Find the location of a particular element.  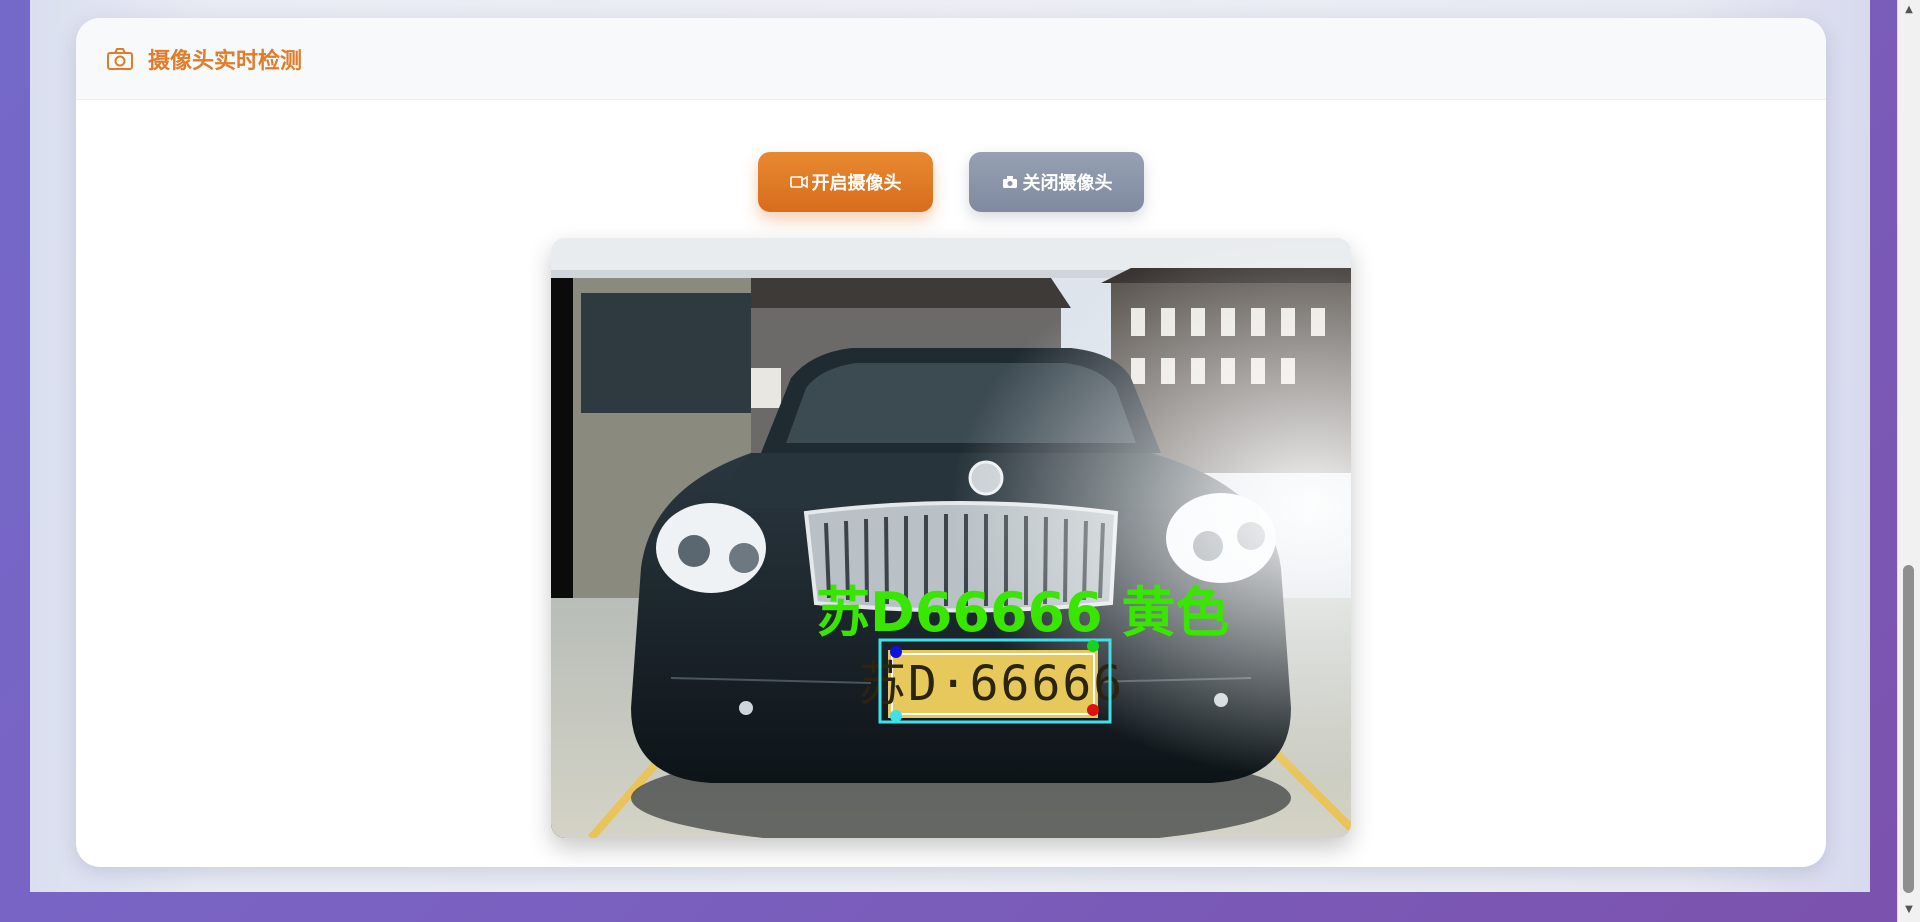

corner-bottom-right is located at coordinates (1093, 710).